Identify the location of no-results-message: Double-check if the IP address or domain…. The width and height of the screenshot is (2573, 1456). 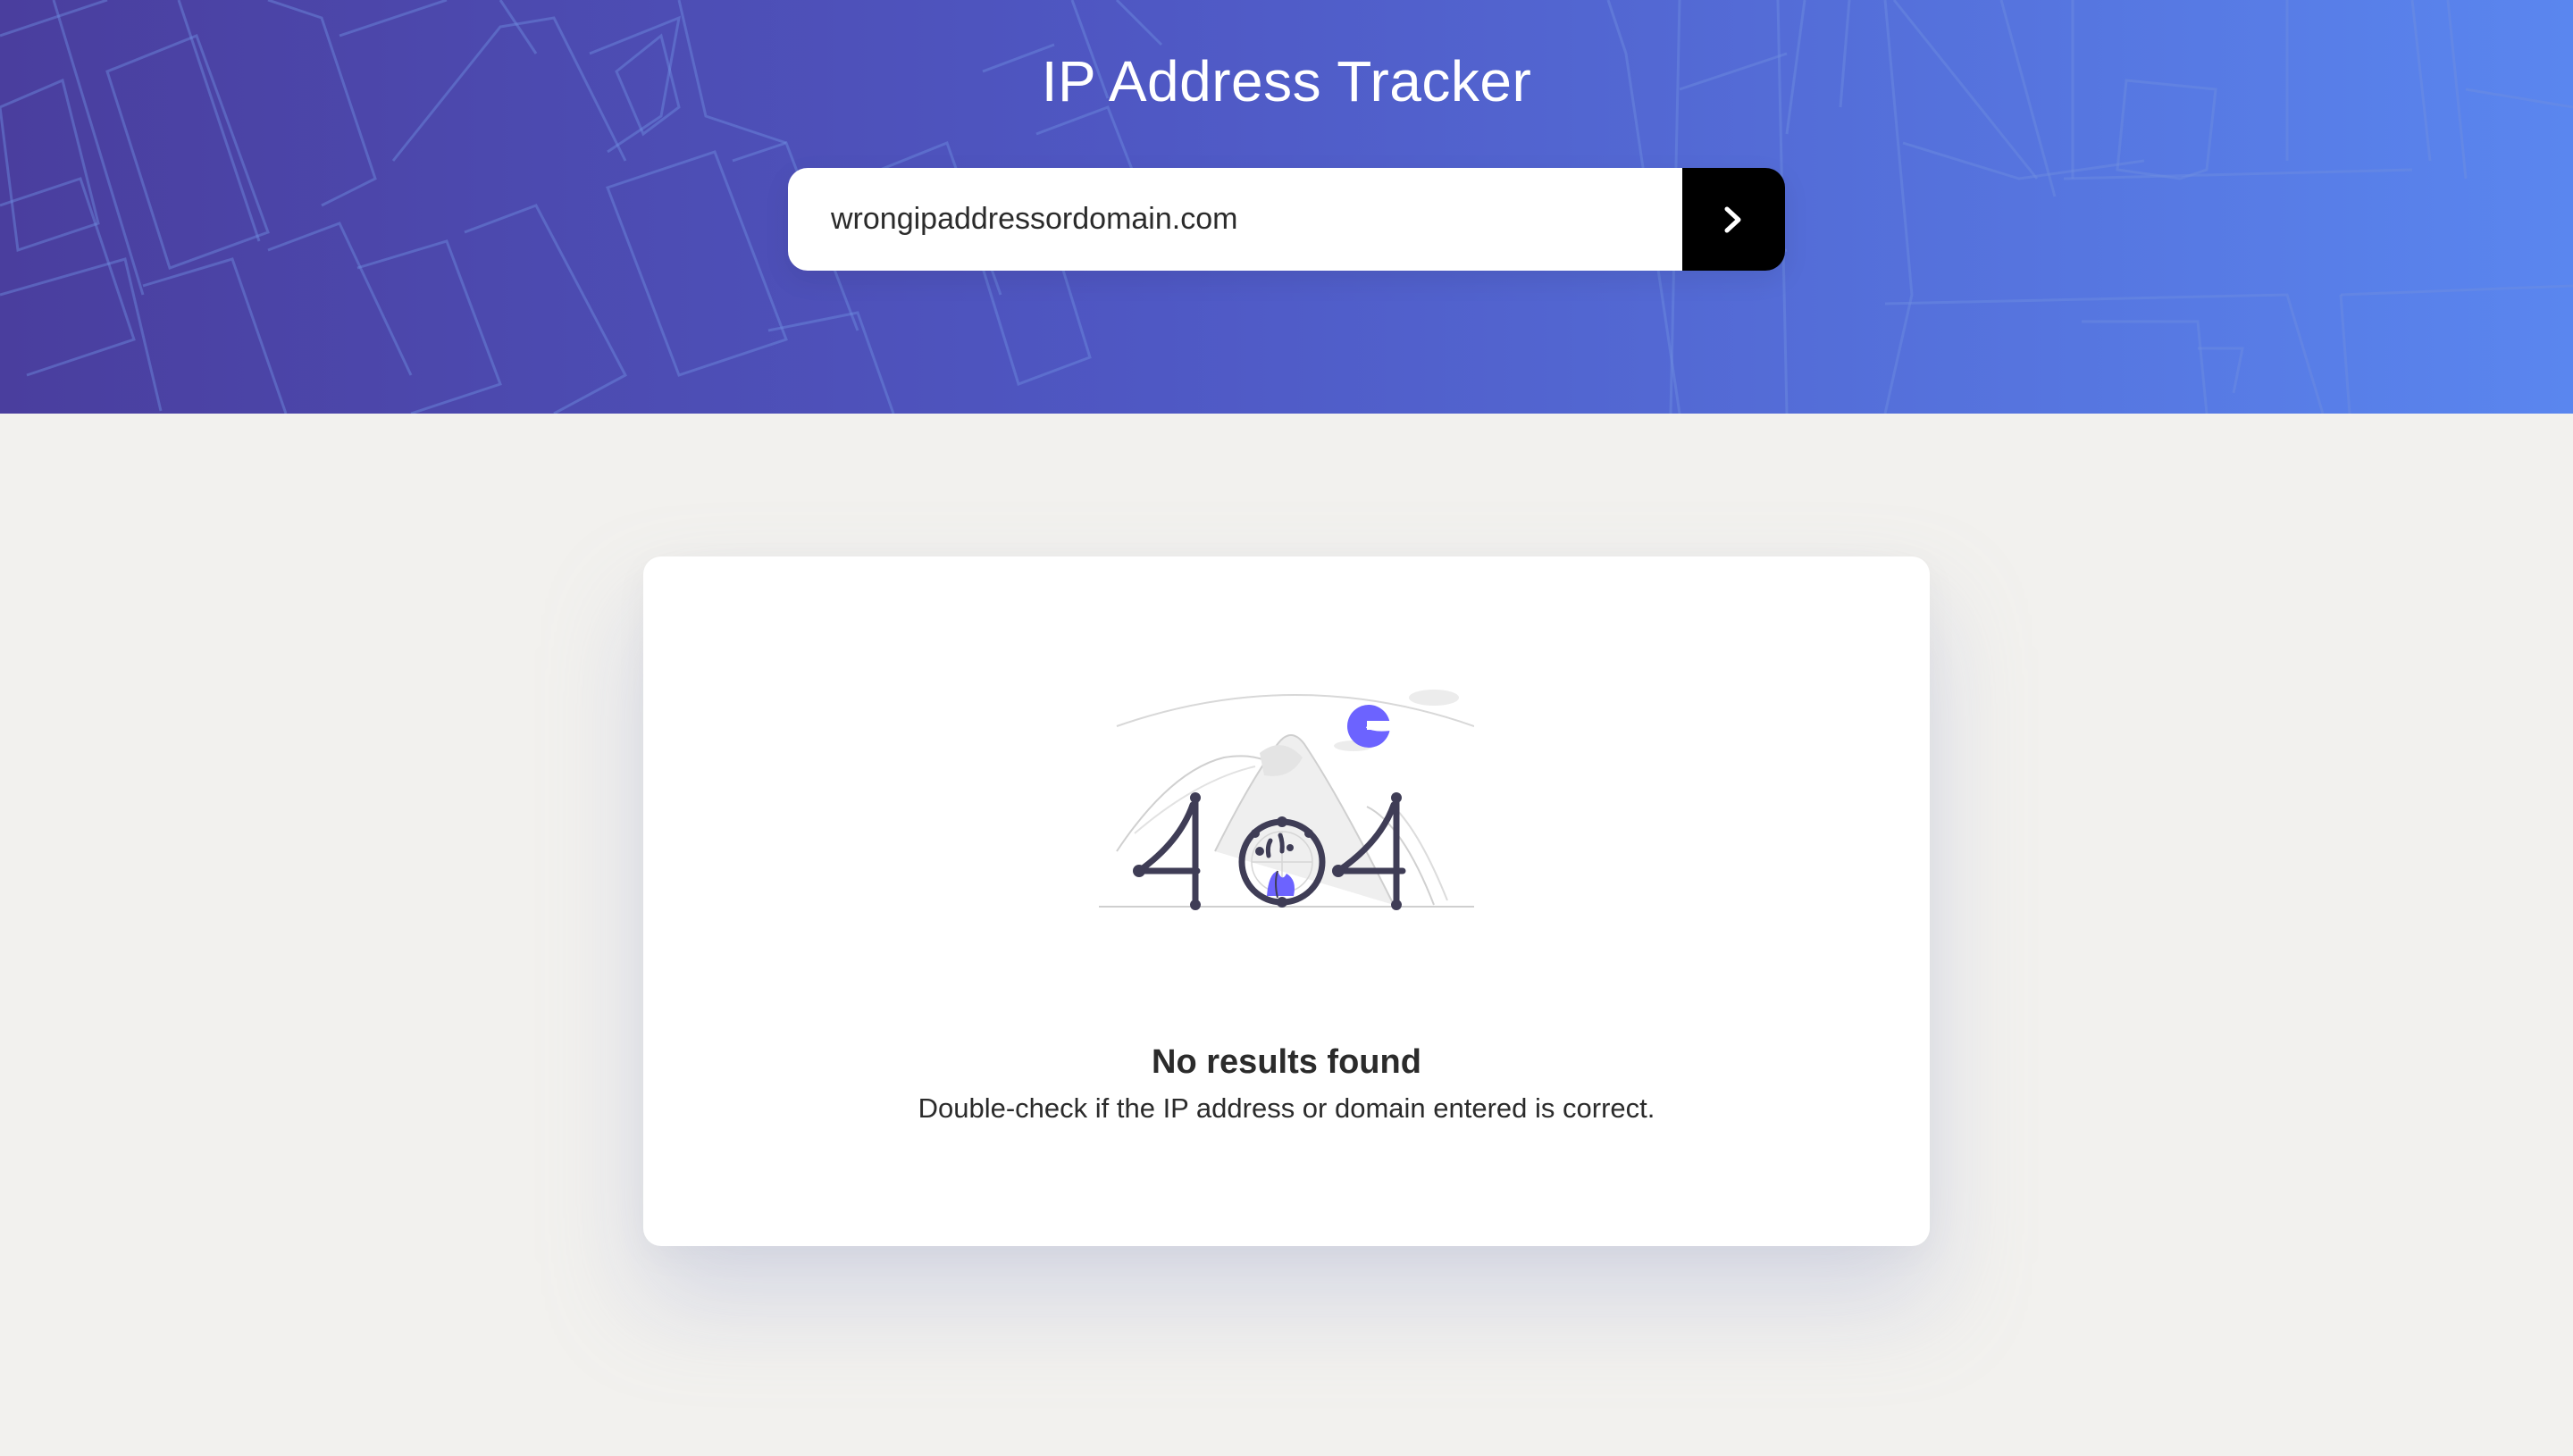
(1286, 1108).